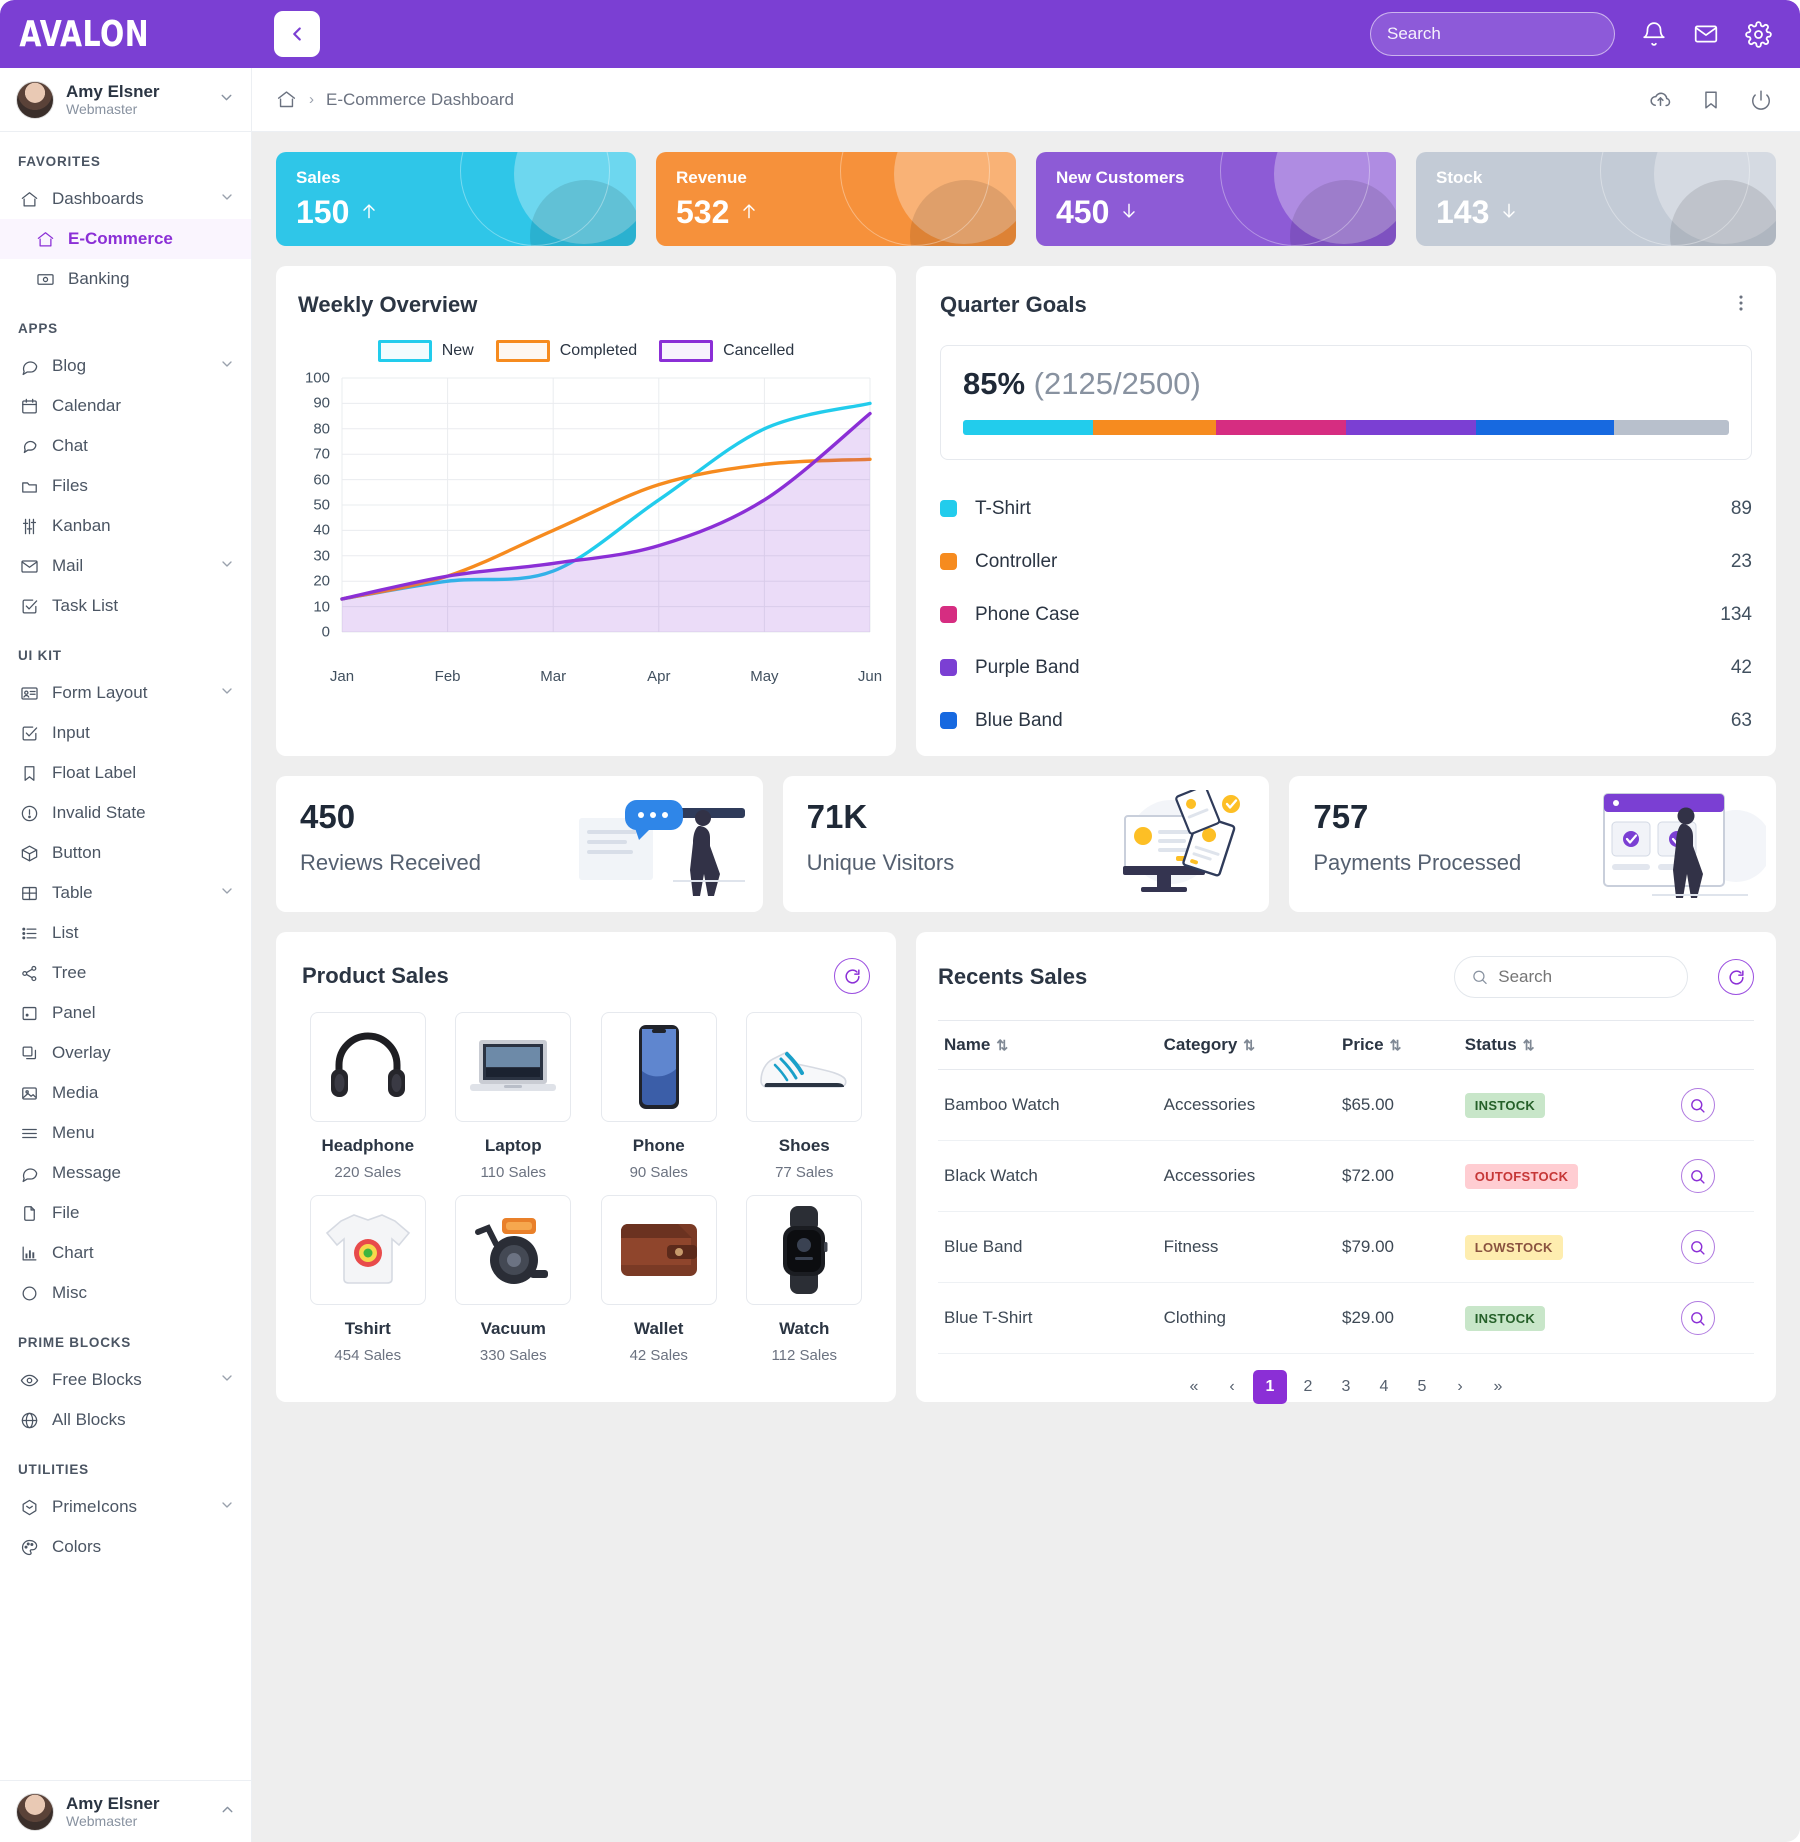 This screenshot has height=1842, width=1800. I want to click on page-button-1: 1, so click(1270, 1387).